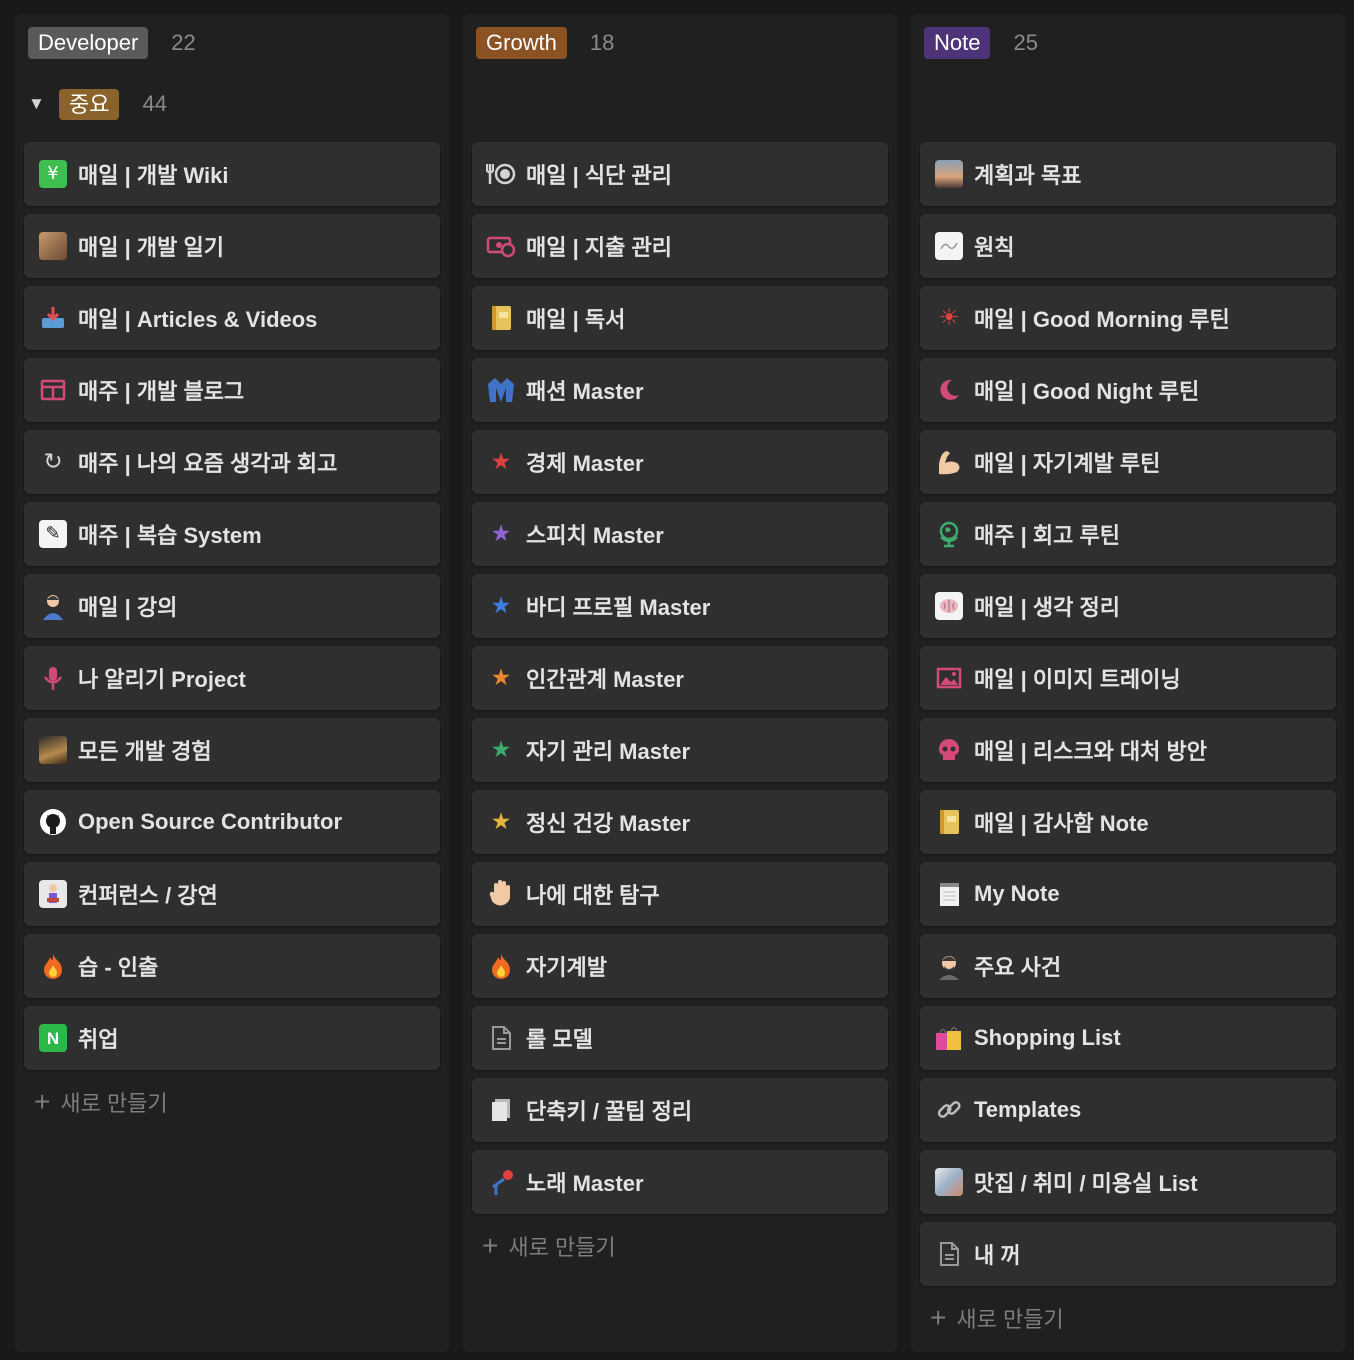 Image resolution: width=1354 pixels, height=1360 pixels. What do you see at coordinates (608, 823) in the screenshot?
I see `card-title: 정신 건강 Master` at bounding box center [608, 823].